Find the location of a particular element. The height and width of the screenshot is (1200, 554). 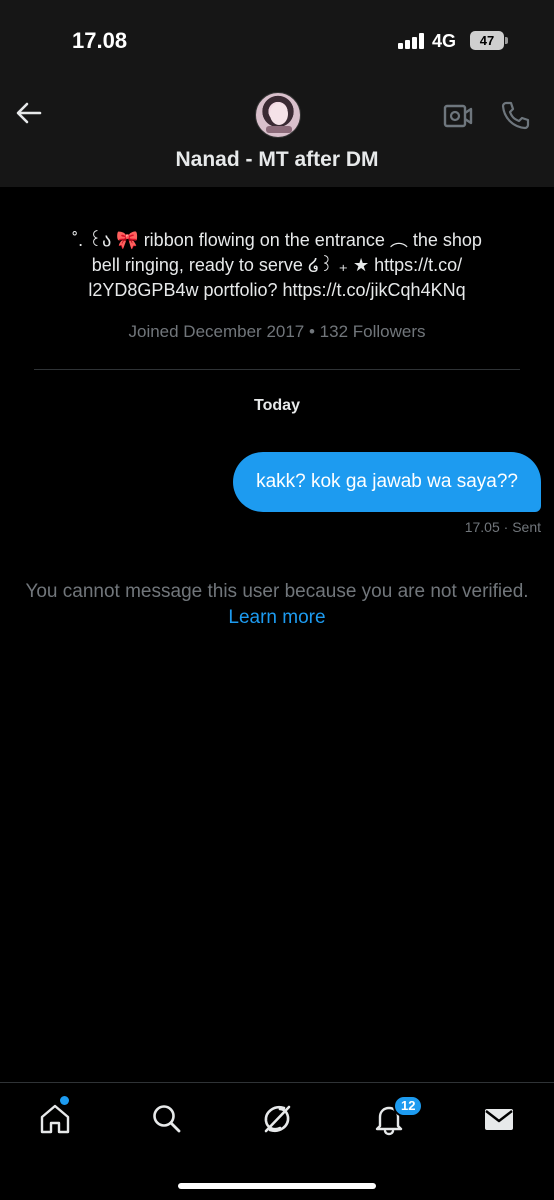

conversation-title: Nanad - MT after DM is located at coordinates (277, 160).